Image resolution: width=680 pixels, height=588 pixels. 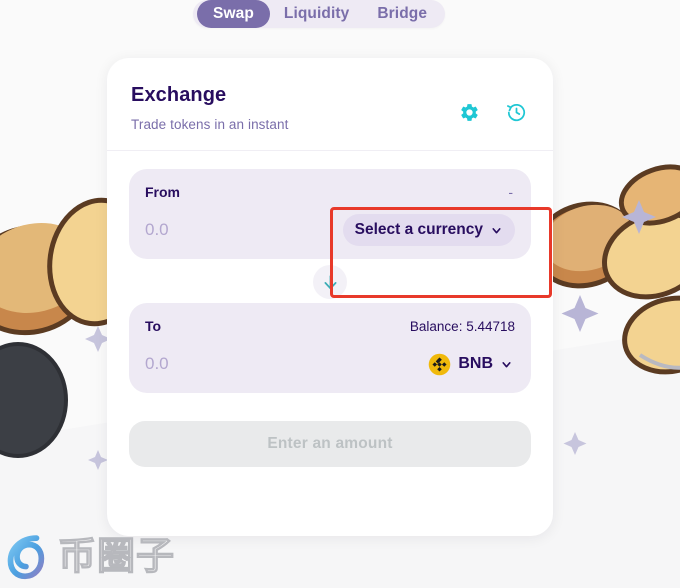 I want to click on to-balance: Balance: 5.44718, so click(x=462, y=326).